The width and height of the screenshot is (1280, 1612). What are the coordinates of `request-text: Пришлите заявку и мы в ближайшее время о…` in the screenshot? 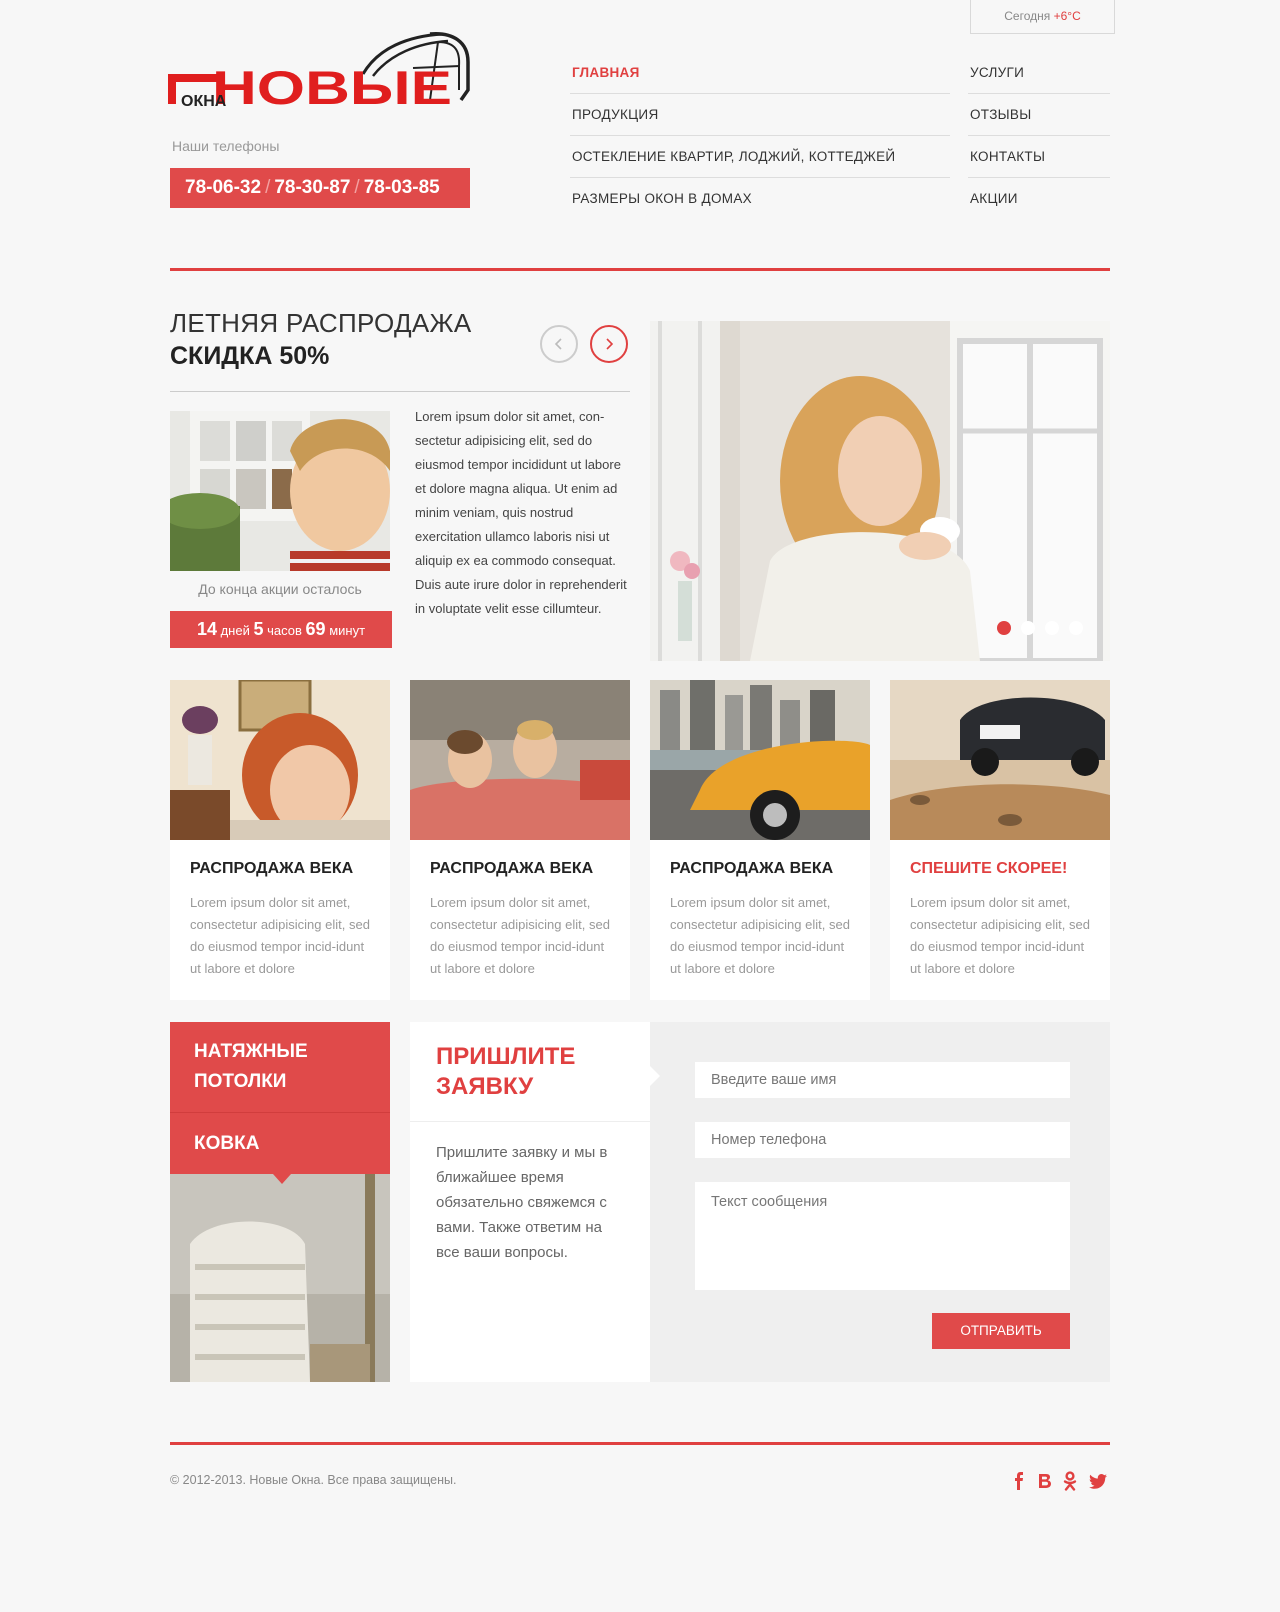 It's located at (522, 1202).